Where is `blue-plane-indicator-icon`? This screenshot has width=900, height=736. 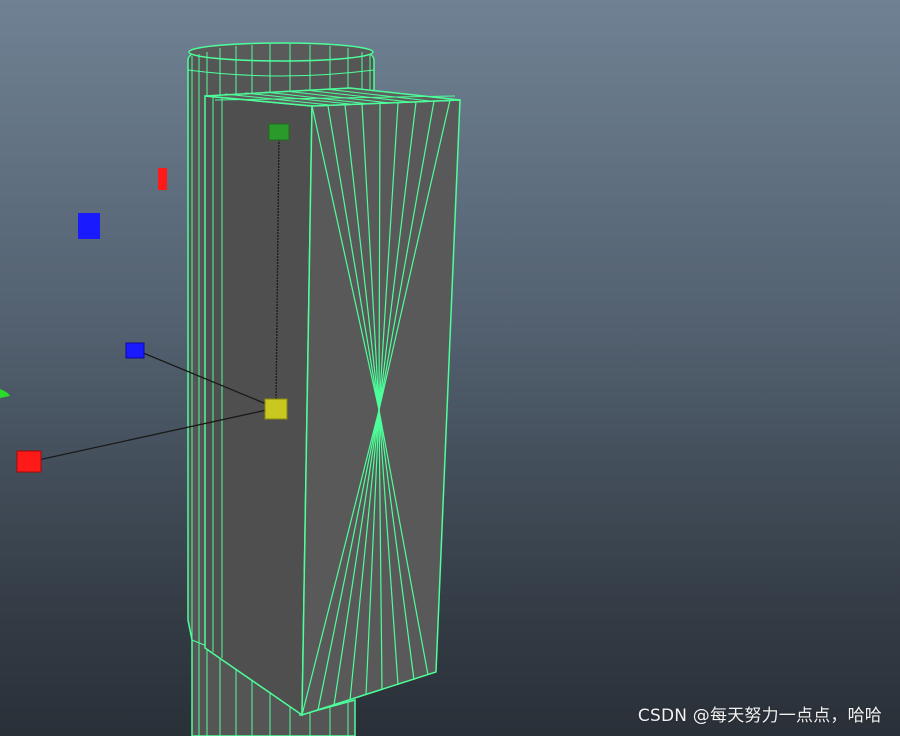
blue-plane-indicator-icon is located at coordinates (89, 226).